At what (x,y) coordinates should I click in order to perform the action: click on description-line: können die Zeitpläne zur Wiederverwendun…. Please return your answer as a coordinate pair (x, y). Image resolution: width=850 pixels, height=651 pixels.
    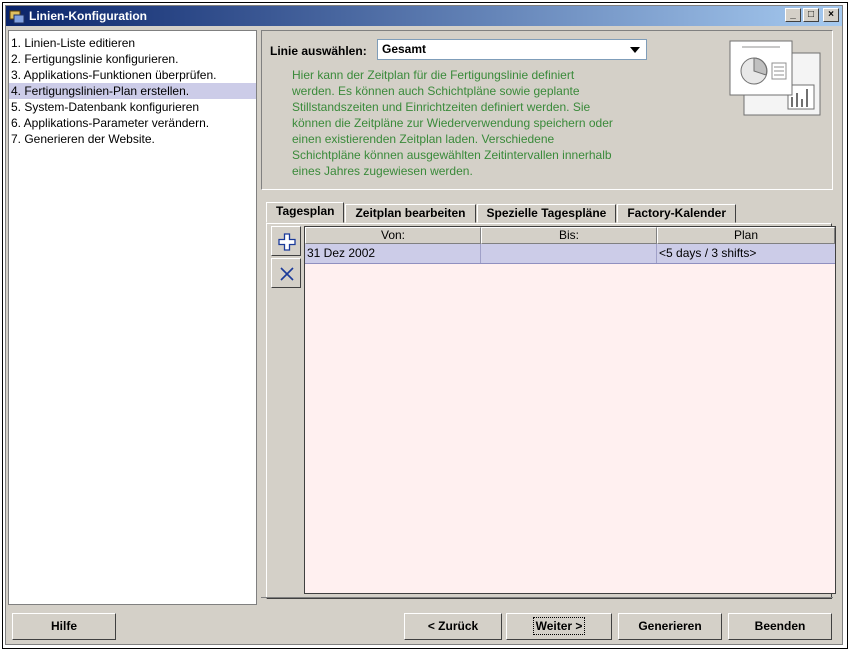
    Looking at the image, I should click on (452, 123).